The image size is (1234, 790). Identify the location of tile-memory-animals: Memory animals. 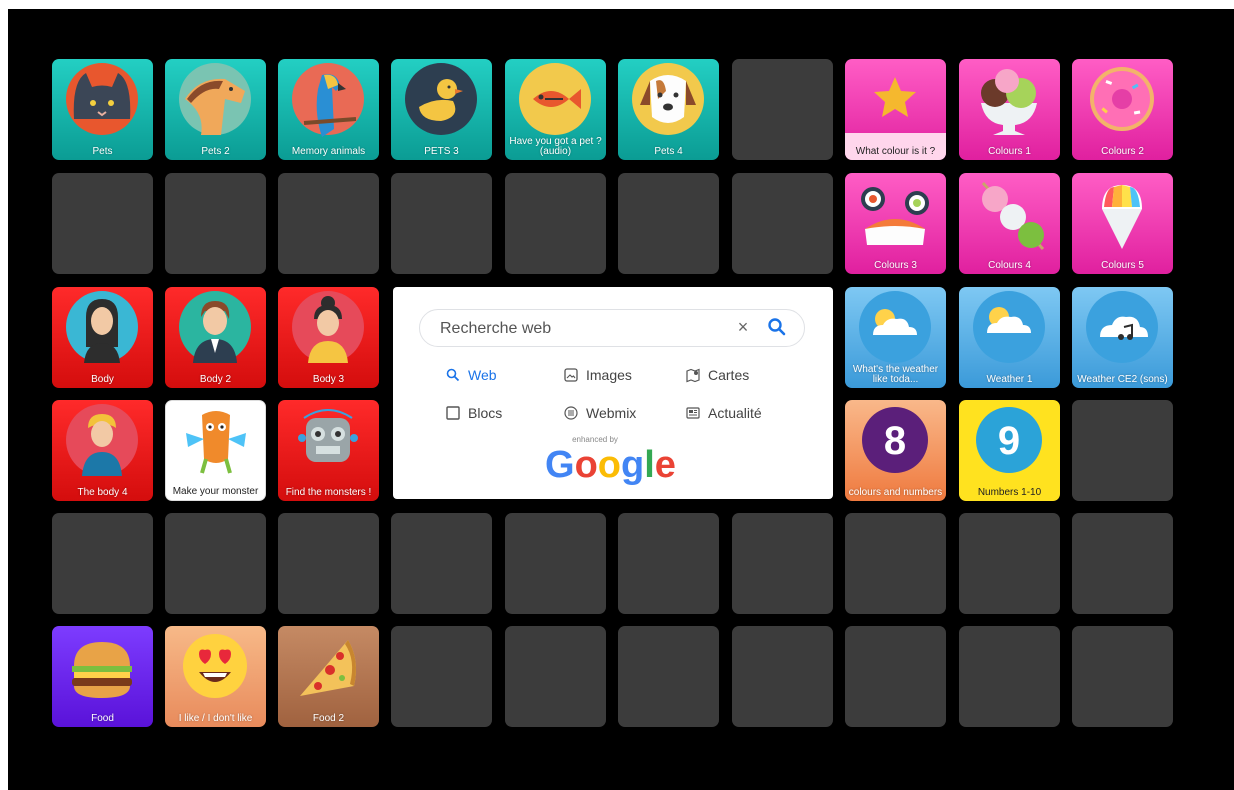
(328, 109).